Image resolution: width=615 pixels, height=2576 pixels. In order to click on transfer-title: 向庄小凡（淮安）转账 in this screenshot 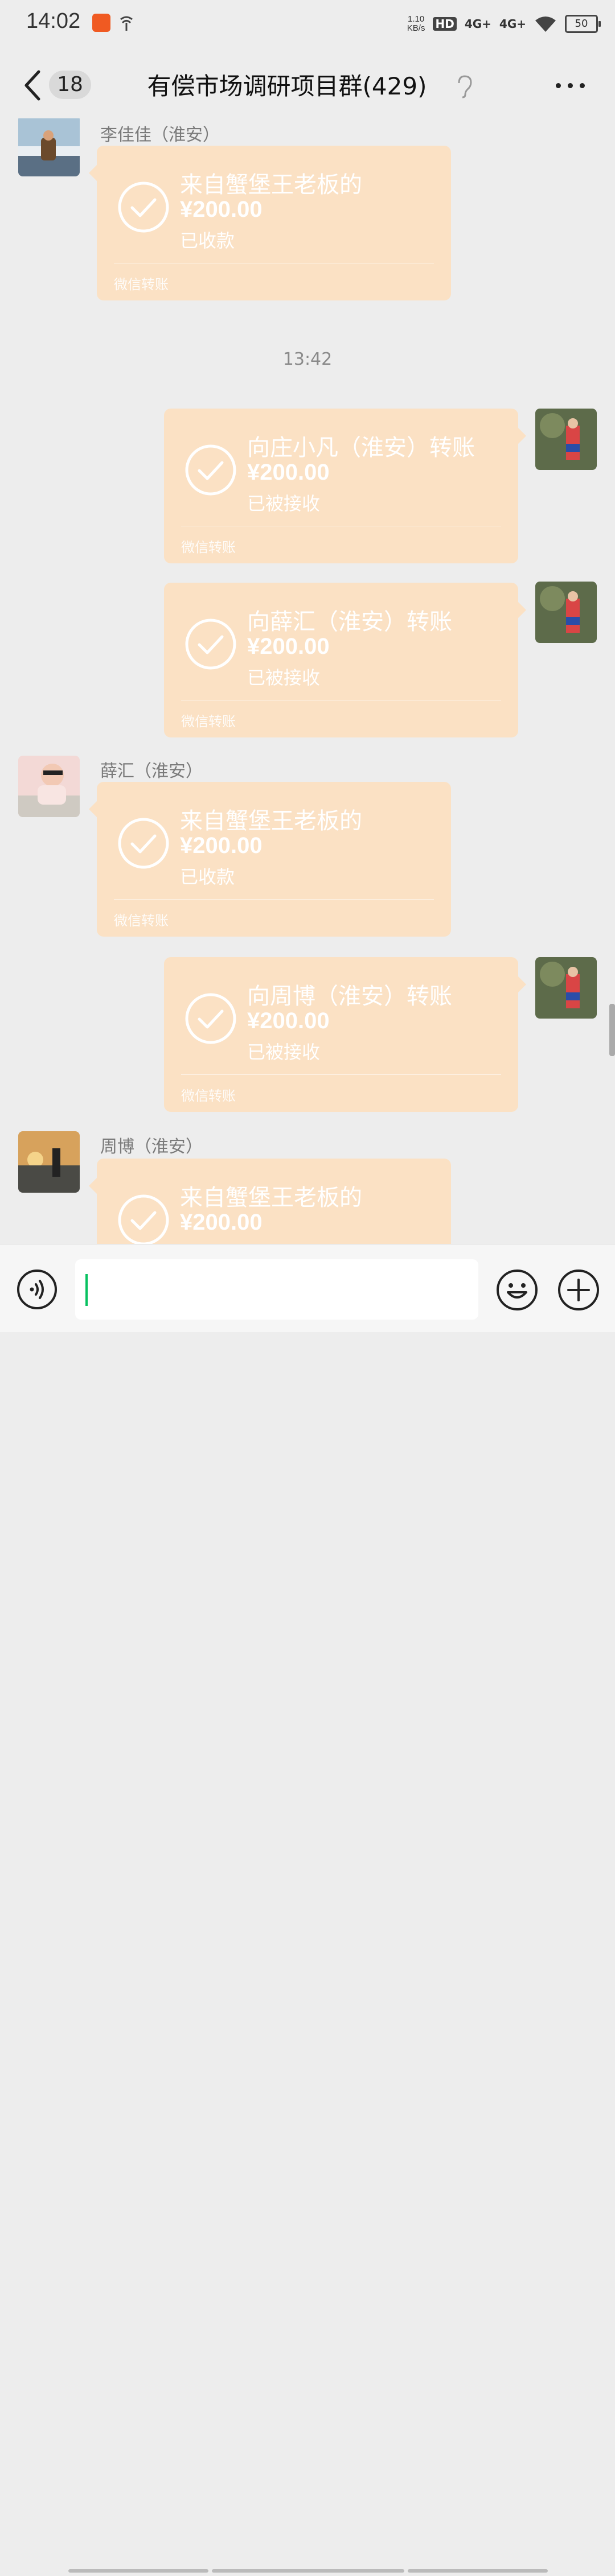, I will do `click(361, 448)`.